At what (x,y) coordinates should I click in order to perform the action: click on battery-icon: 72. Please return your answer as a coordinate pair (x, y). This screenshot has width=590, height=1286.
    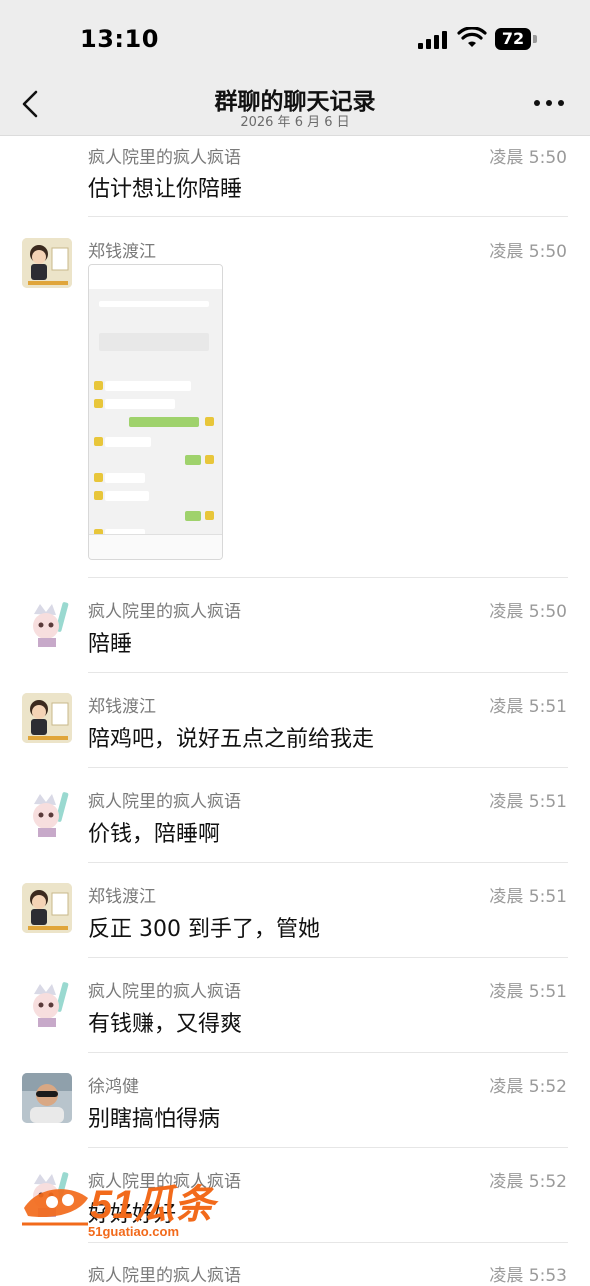
    Looking at the image, I should click on (513, 39).